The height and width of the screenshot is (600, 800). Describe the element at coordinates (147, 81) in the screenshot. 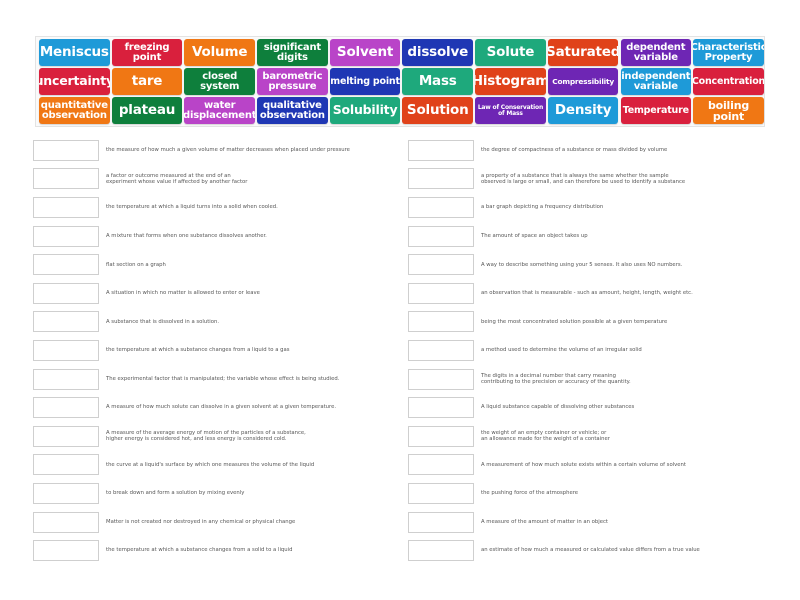

I see `word-tile: tare` at that location.